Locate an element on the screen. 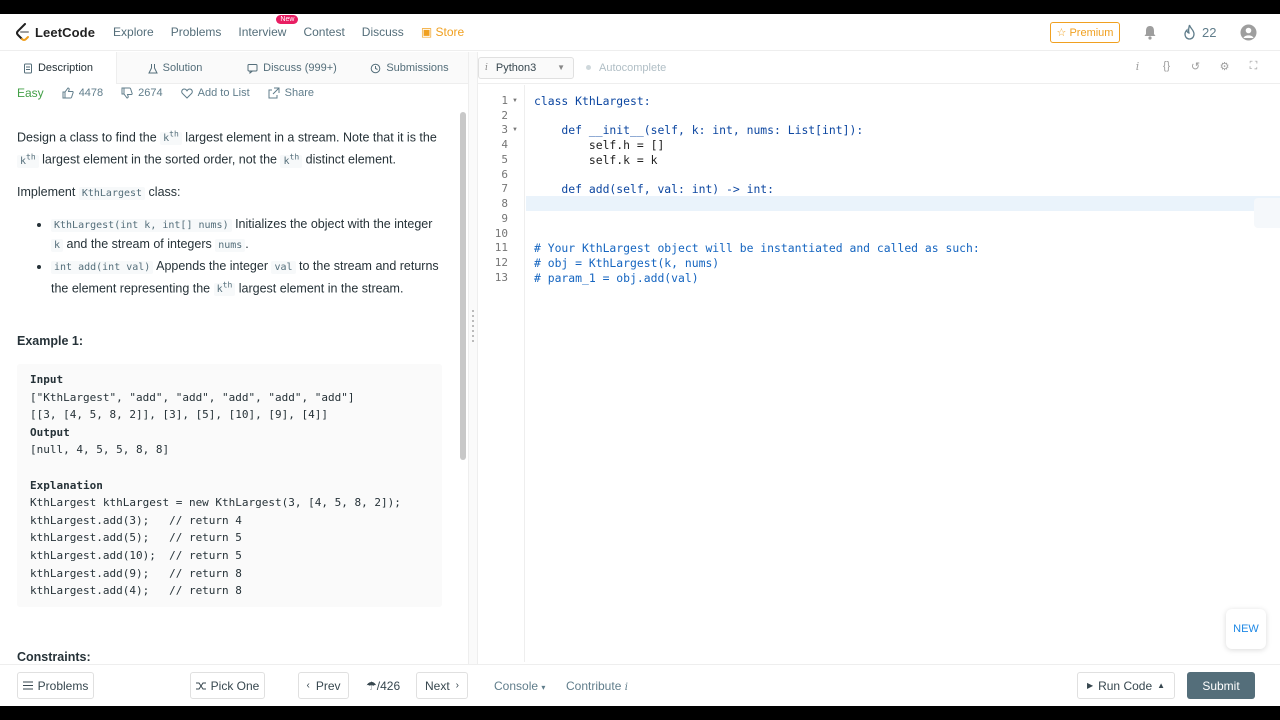 The image size is (1280, 720). tab-discuss-label: Discuss (999+) is located at coordinates (300, 68).